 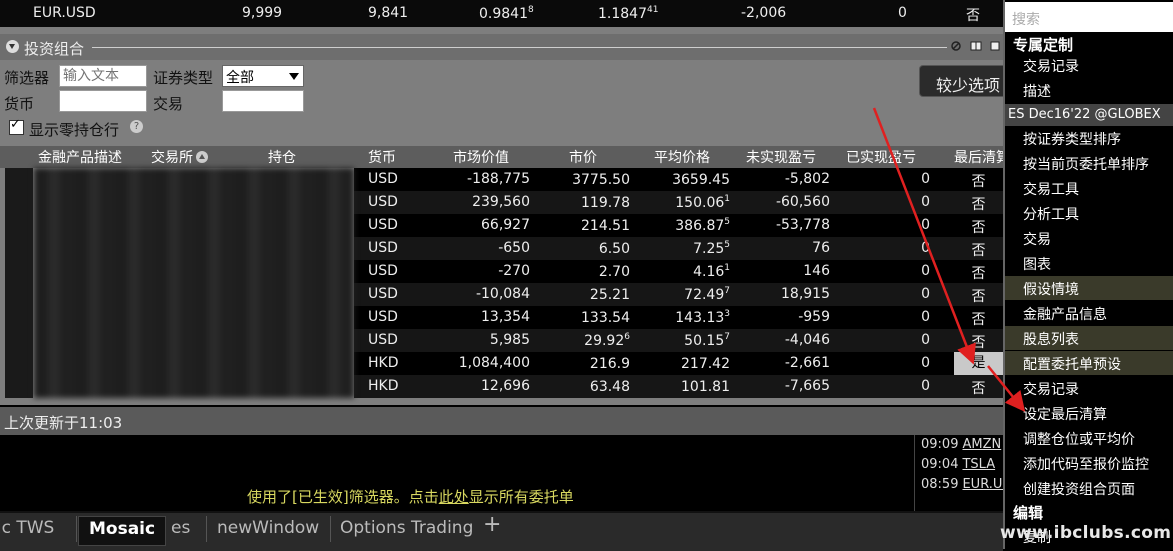 I want to click on cell-mv: -188,775, so click(x=498, y=179).